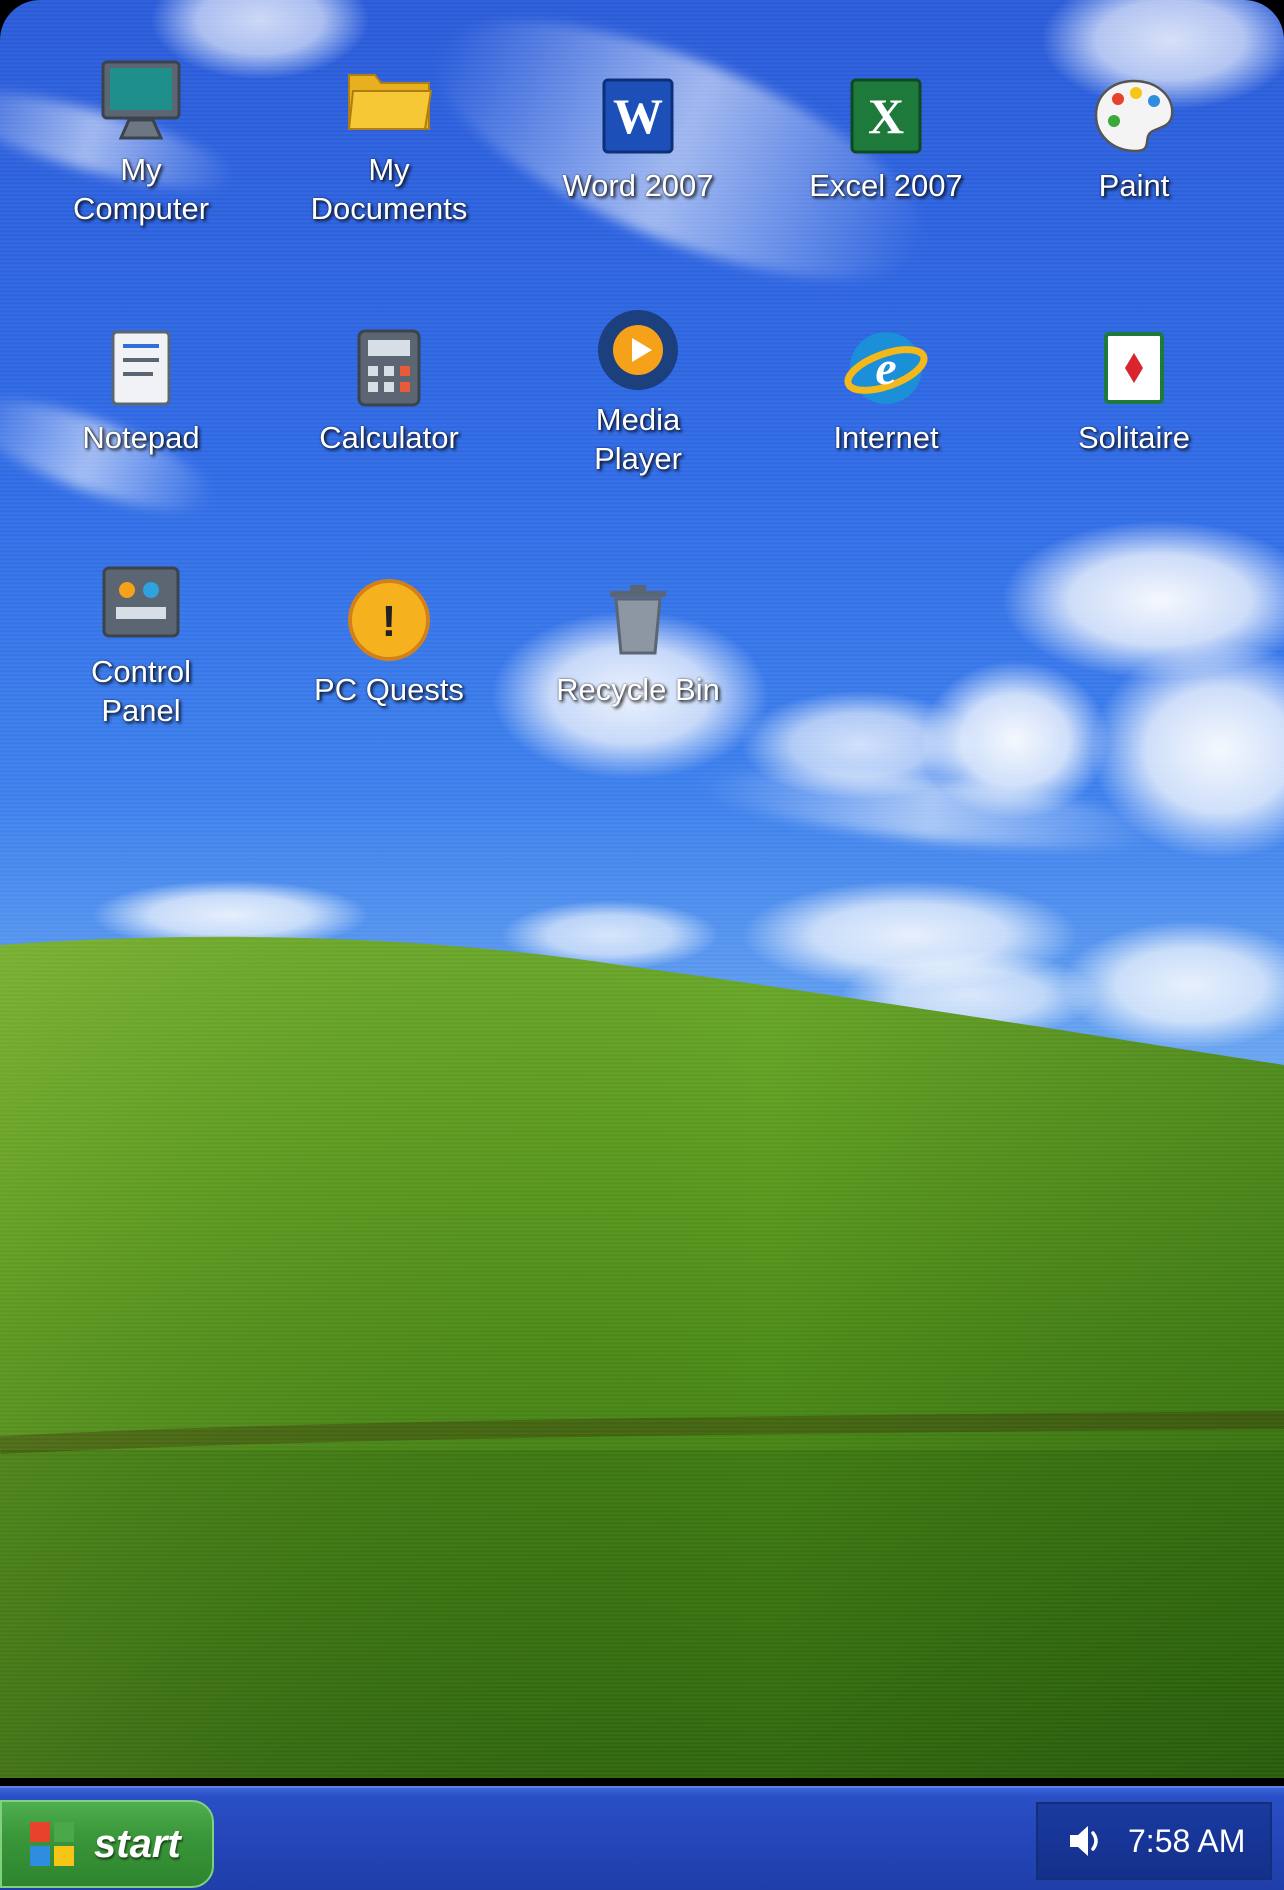  What do you see at coordinates (886, 185) in the screenshot?
I see `desktop-icon-label: Excel 2007` at bounding box center [886, 185].